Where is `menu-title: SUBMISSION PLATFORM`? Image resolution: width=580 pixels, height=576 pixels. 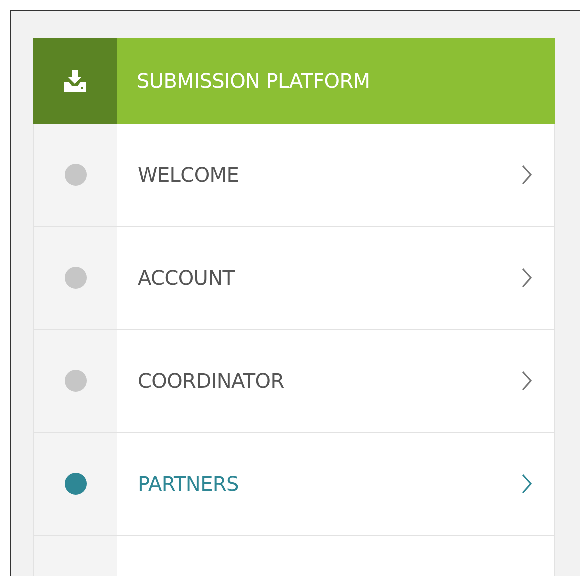
menu-title: SUBMISSION PLATFORM is located at coordinates (253, 81).